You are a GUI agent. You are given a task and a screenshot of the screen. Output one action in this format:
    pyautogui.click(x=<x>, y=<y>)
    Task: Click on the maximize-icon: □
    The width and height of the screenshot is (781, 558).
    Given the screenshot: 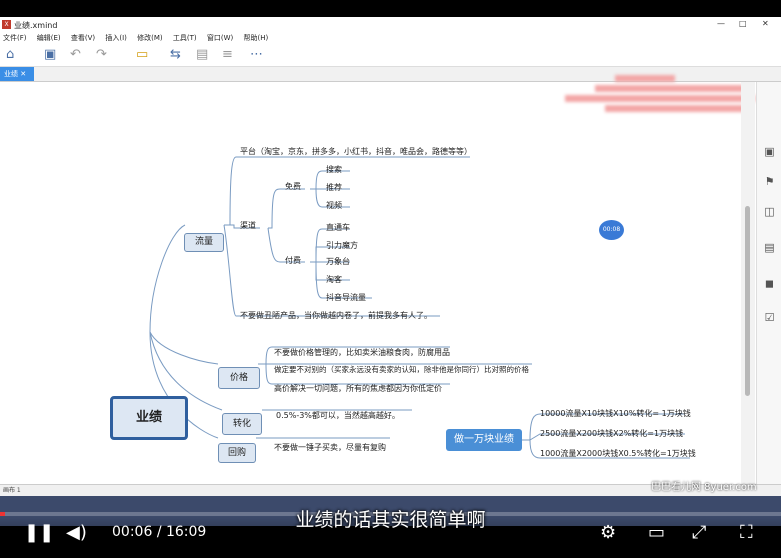 What is the action you would take?
    pyautogui.click(x=743, y=23)
    